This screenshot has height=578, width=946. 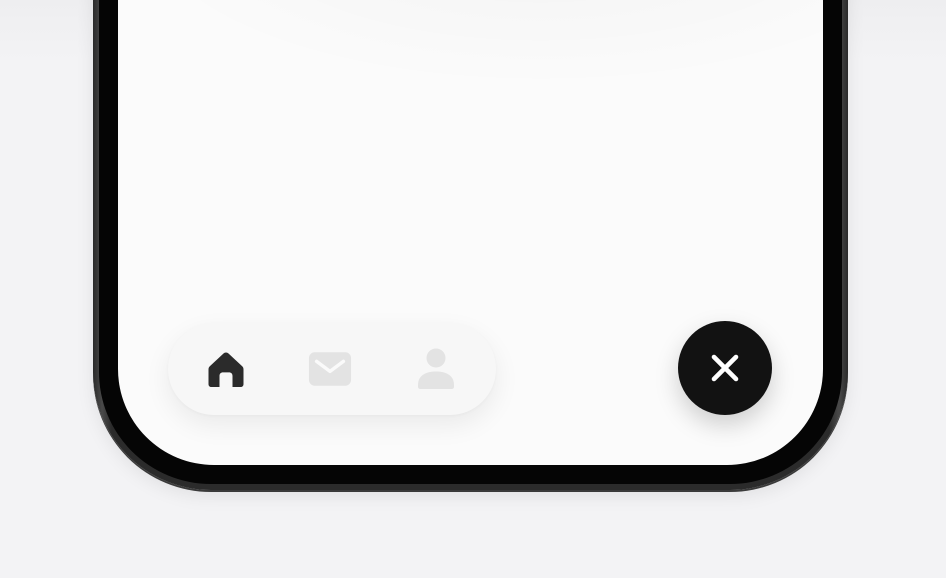 I want to click on tab-mail, so click(x=330, y=369).